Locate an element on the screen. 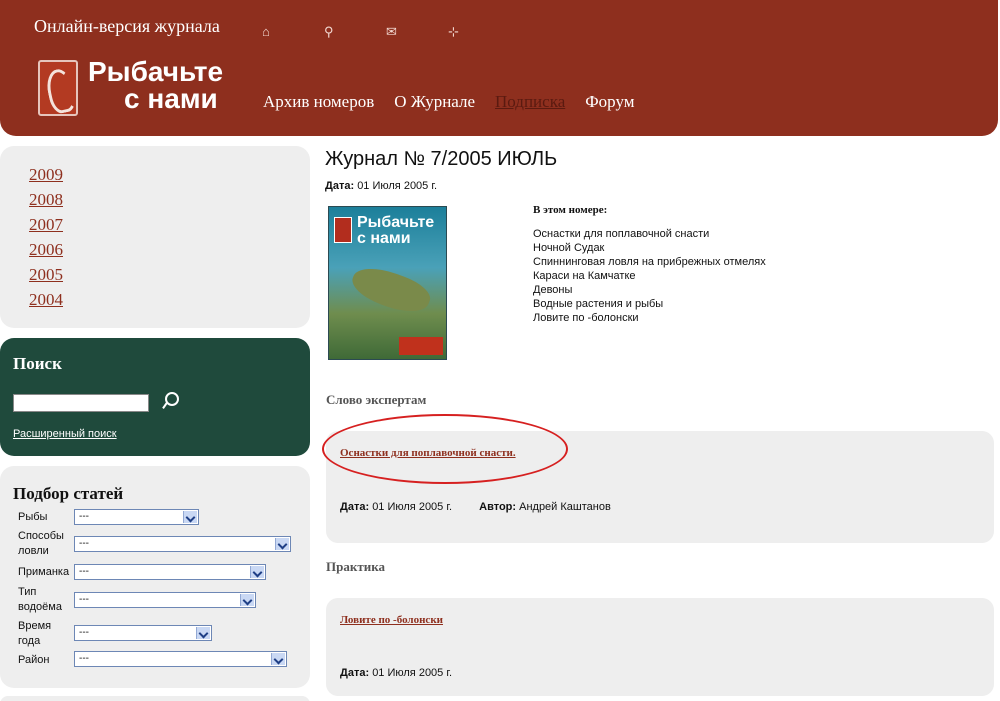  nav-archive: Архив номеров is located at coordinates (318, 102).